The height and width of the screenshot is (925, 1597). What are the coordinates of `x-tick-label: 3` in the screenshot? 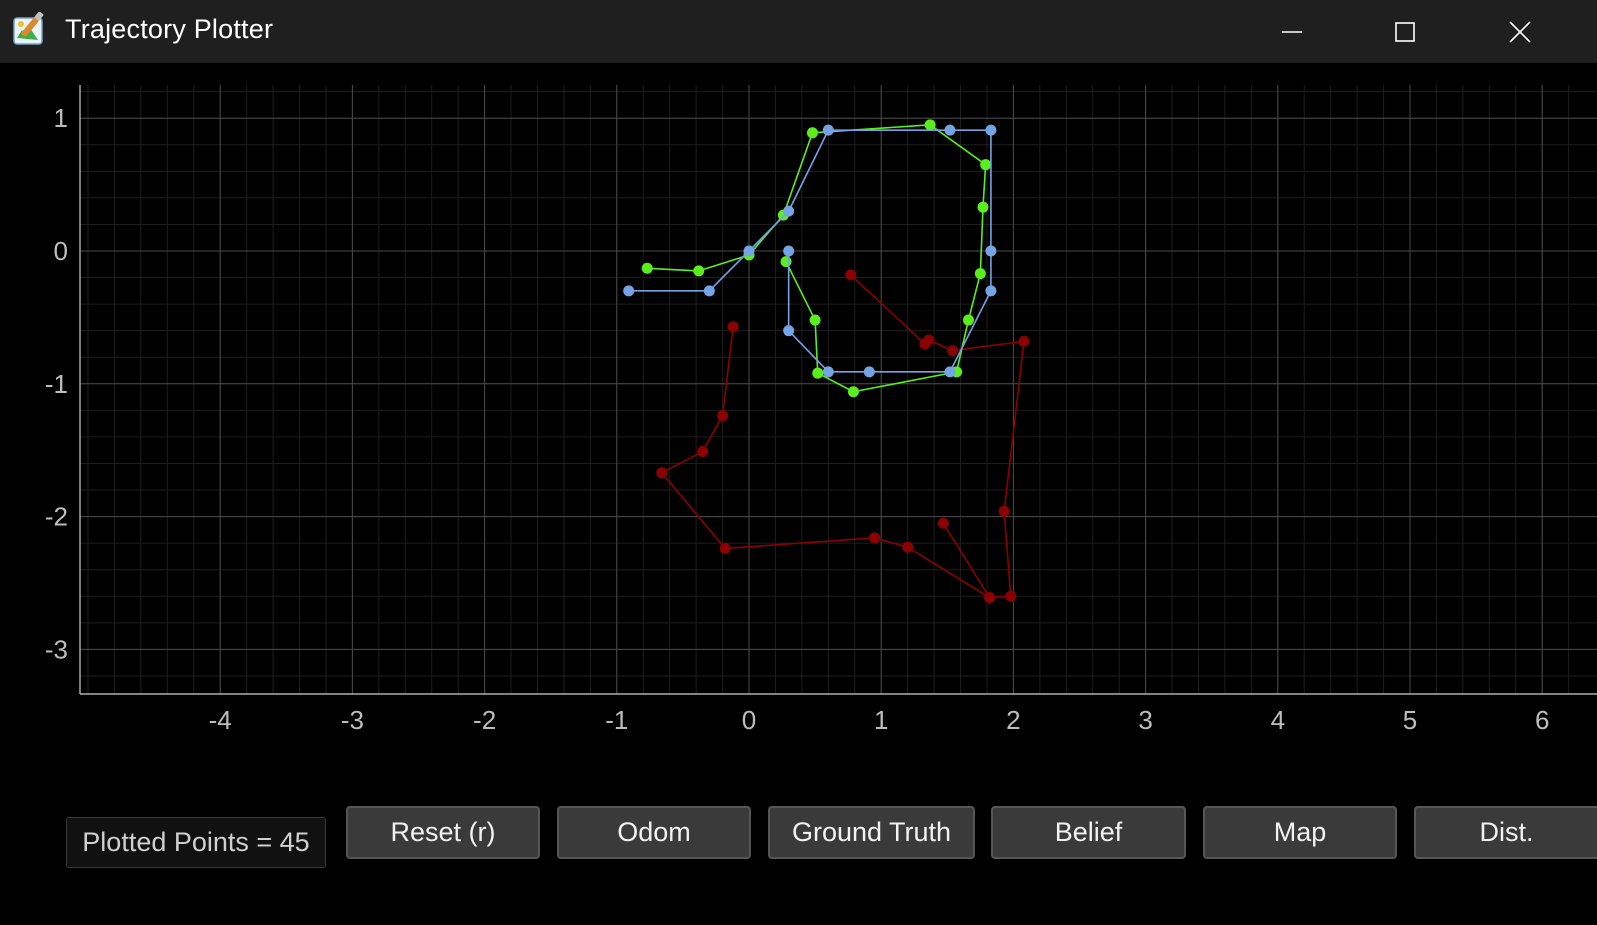 It's located at (1145, 720).